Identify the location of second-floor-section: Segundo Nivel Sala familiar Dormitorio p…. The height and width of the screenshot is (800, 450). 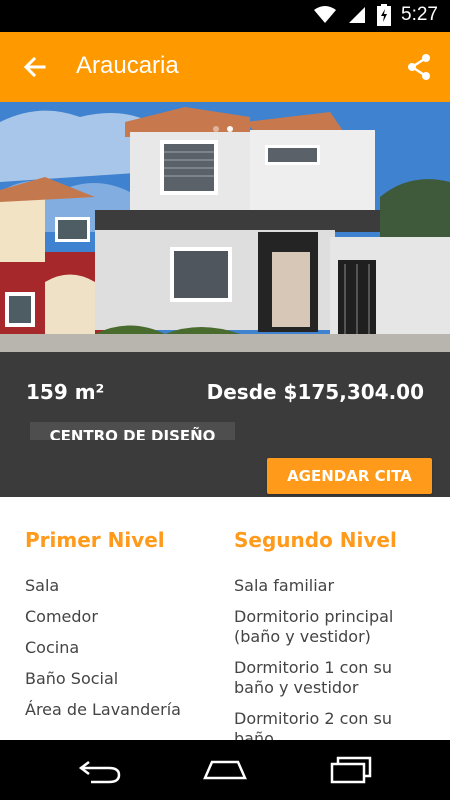
(319, 644).